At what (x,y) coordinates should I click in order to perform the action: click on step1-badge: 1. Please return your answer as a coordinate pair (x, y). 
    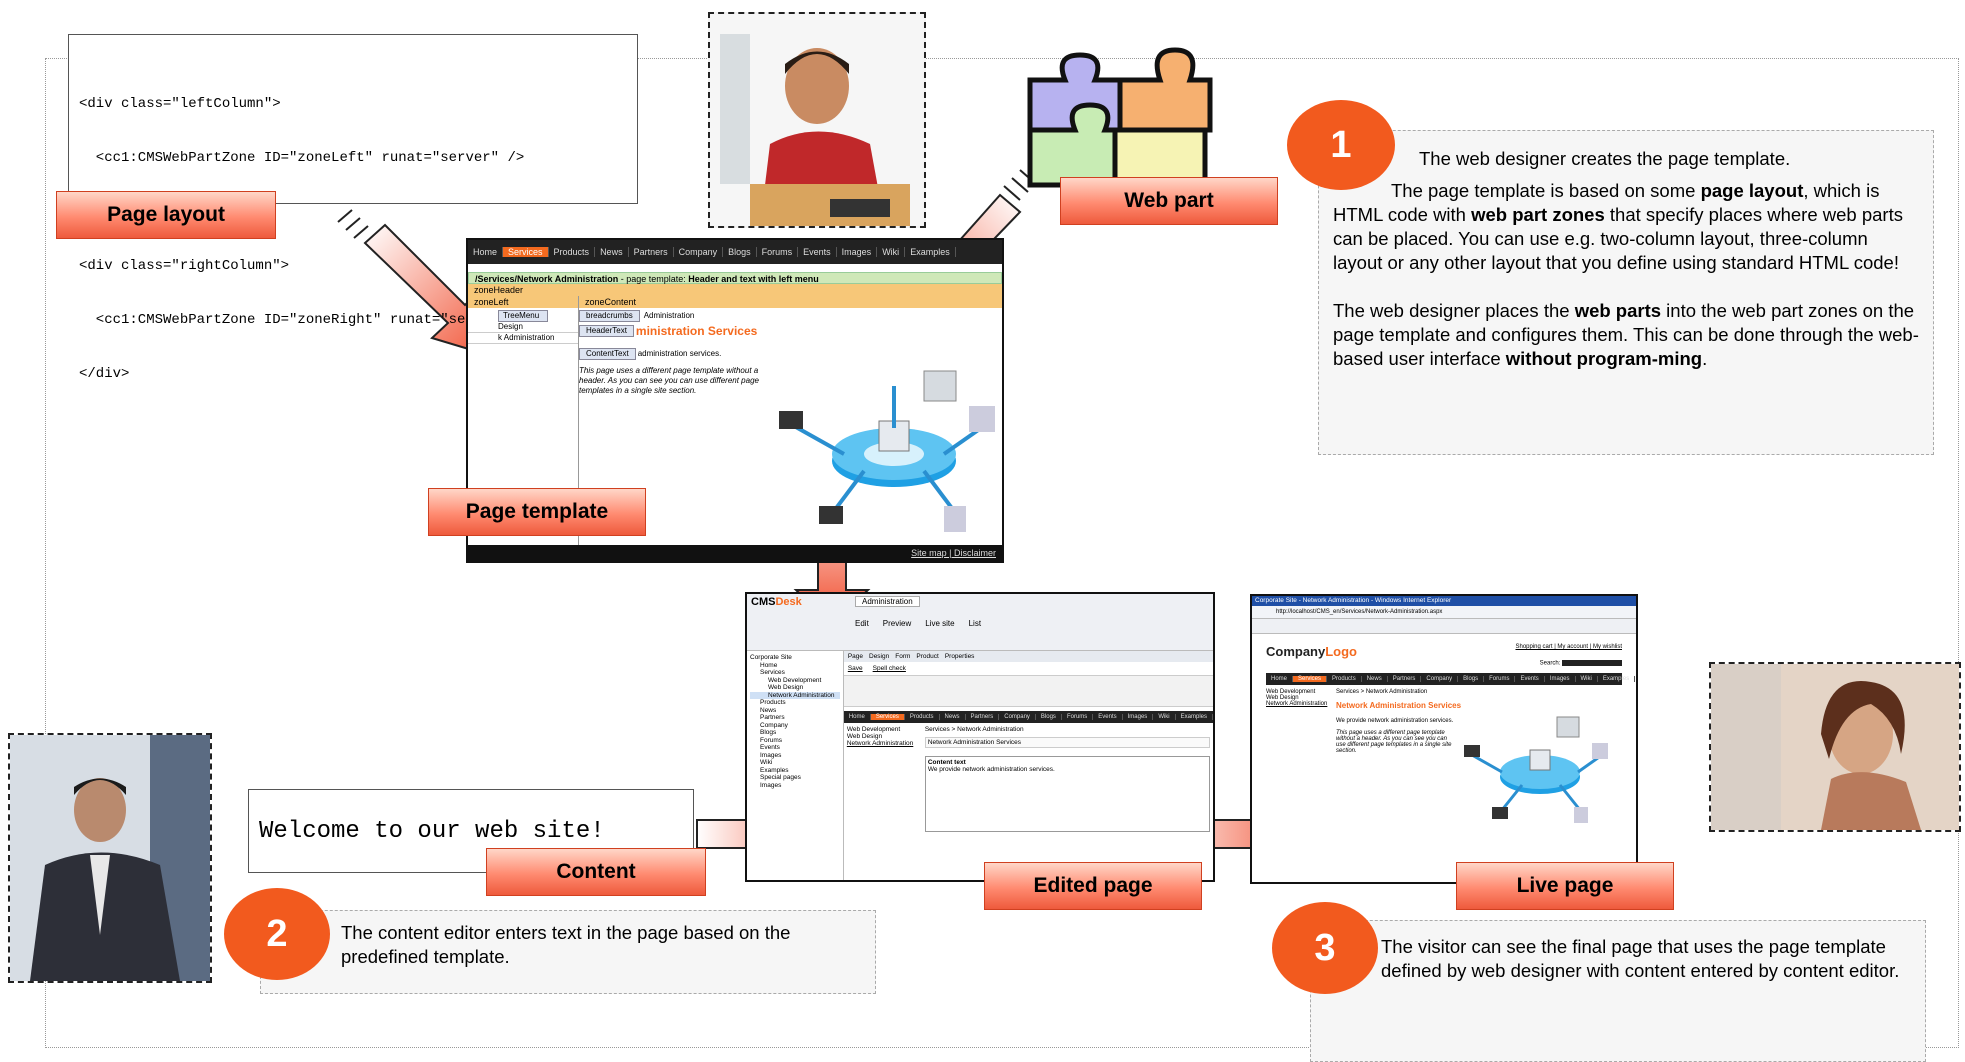
    Looking at the image, I should click on (1341, 145).